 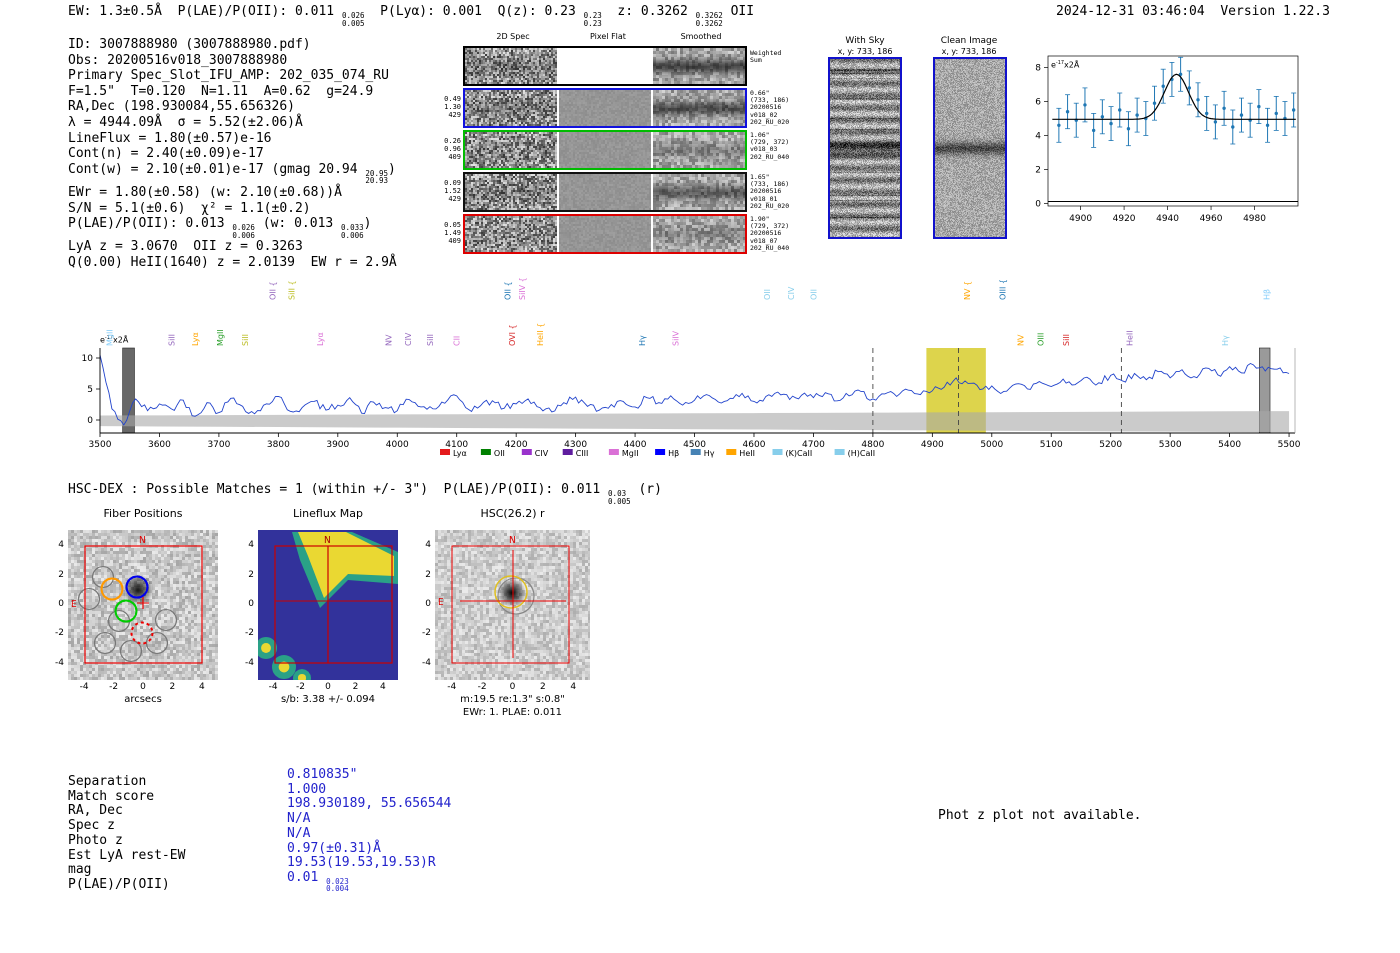 I want to click on spectrum-ytick-label: 10, so click(x=88, y=359).